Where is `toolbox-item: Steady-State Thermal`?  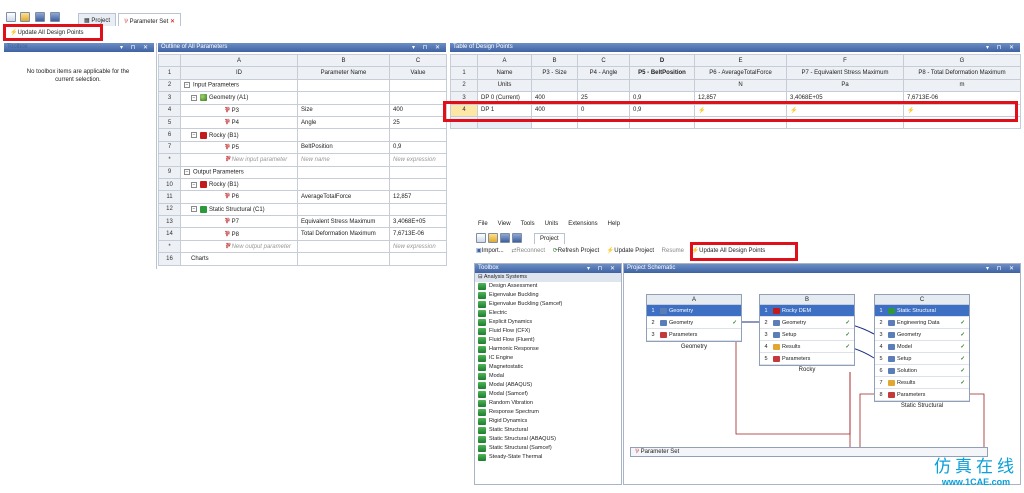
toolbox-item: Steady-State Thermal is located at coordinates (548, 457).